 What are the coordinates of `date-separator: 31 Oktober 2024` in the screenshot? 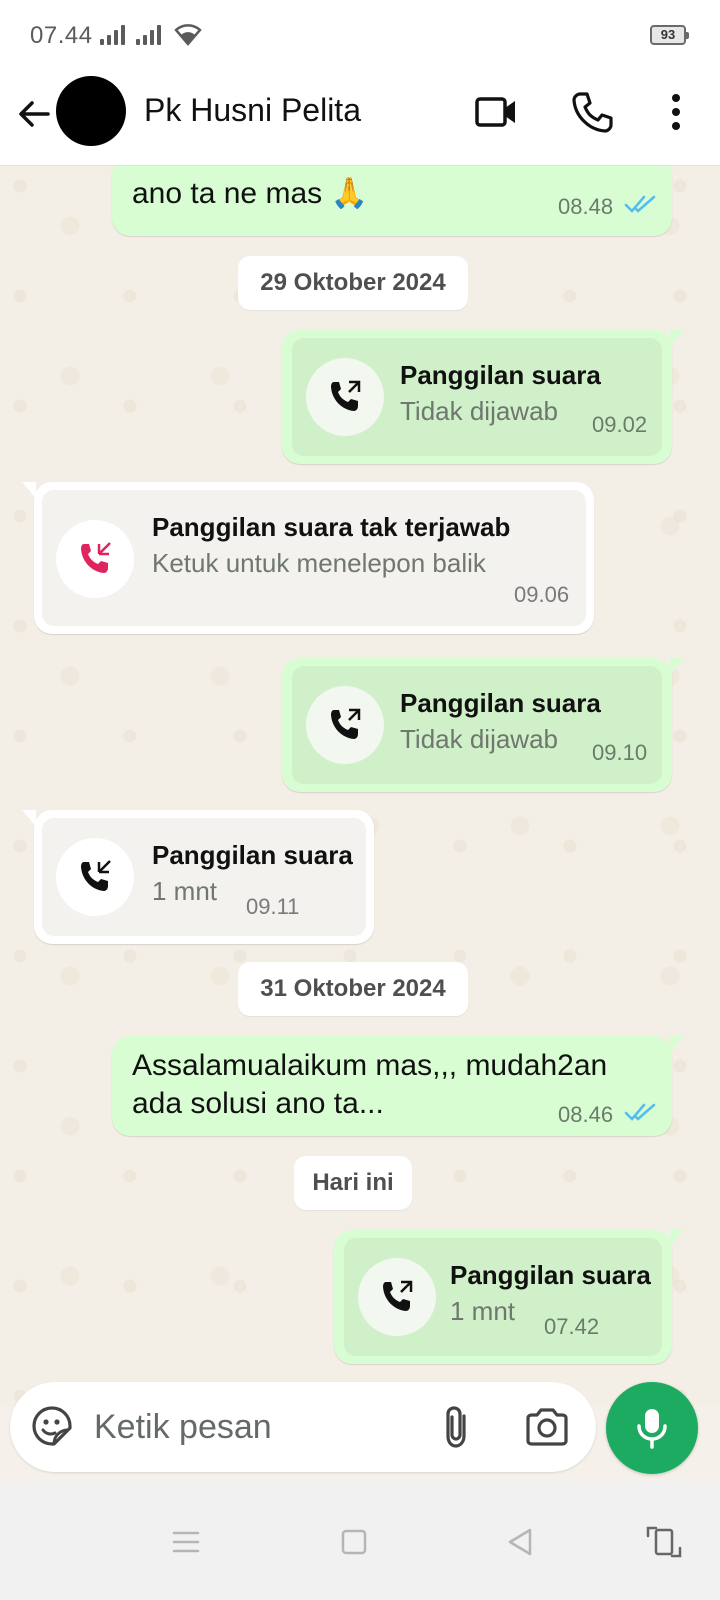 It's located at (353, 989).